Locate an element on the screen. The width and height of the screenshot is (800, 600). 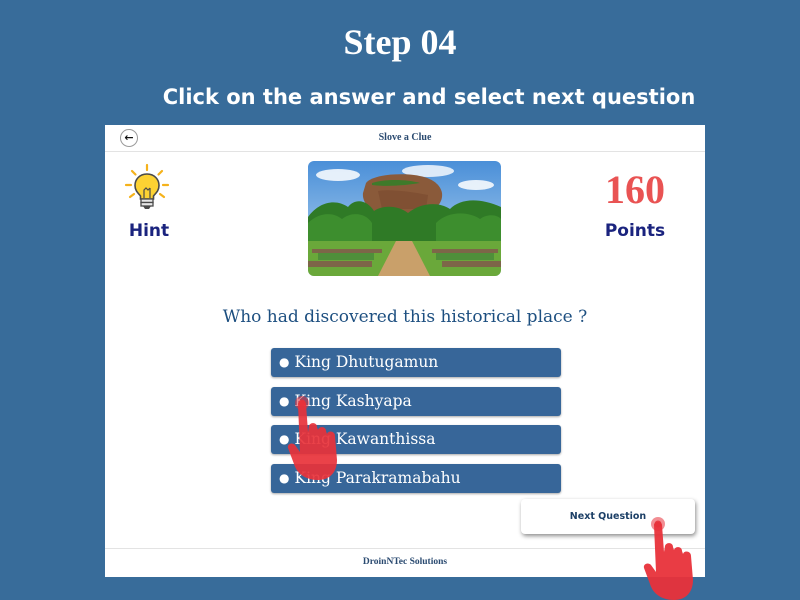
answer-option: ● King Dhutugamun is located at coordinates (416, 362).